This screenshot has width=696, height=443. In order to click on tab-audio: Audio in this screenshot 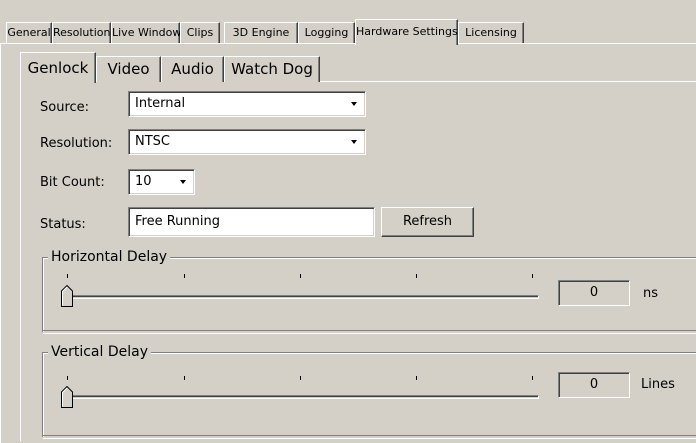, I will do `click(192, 69)`.